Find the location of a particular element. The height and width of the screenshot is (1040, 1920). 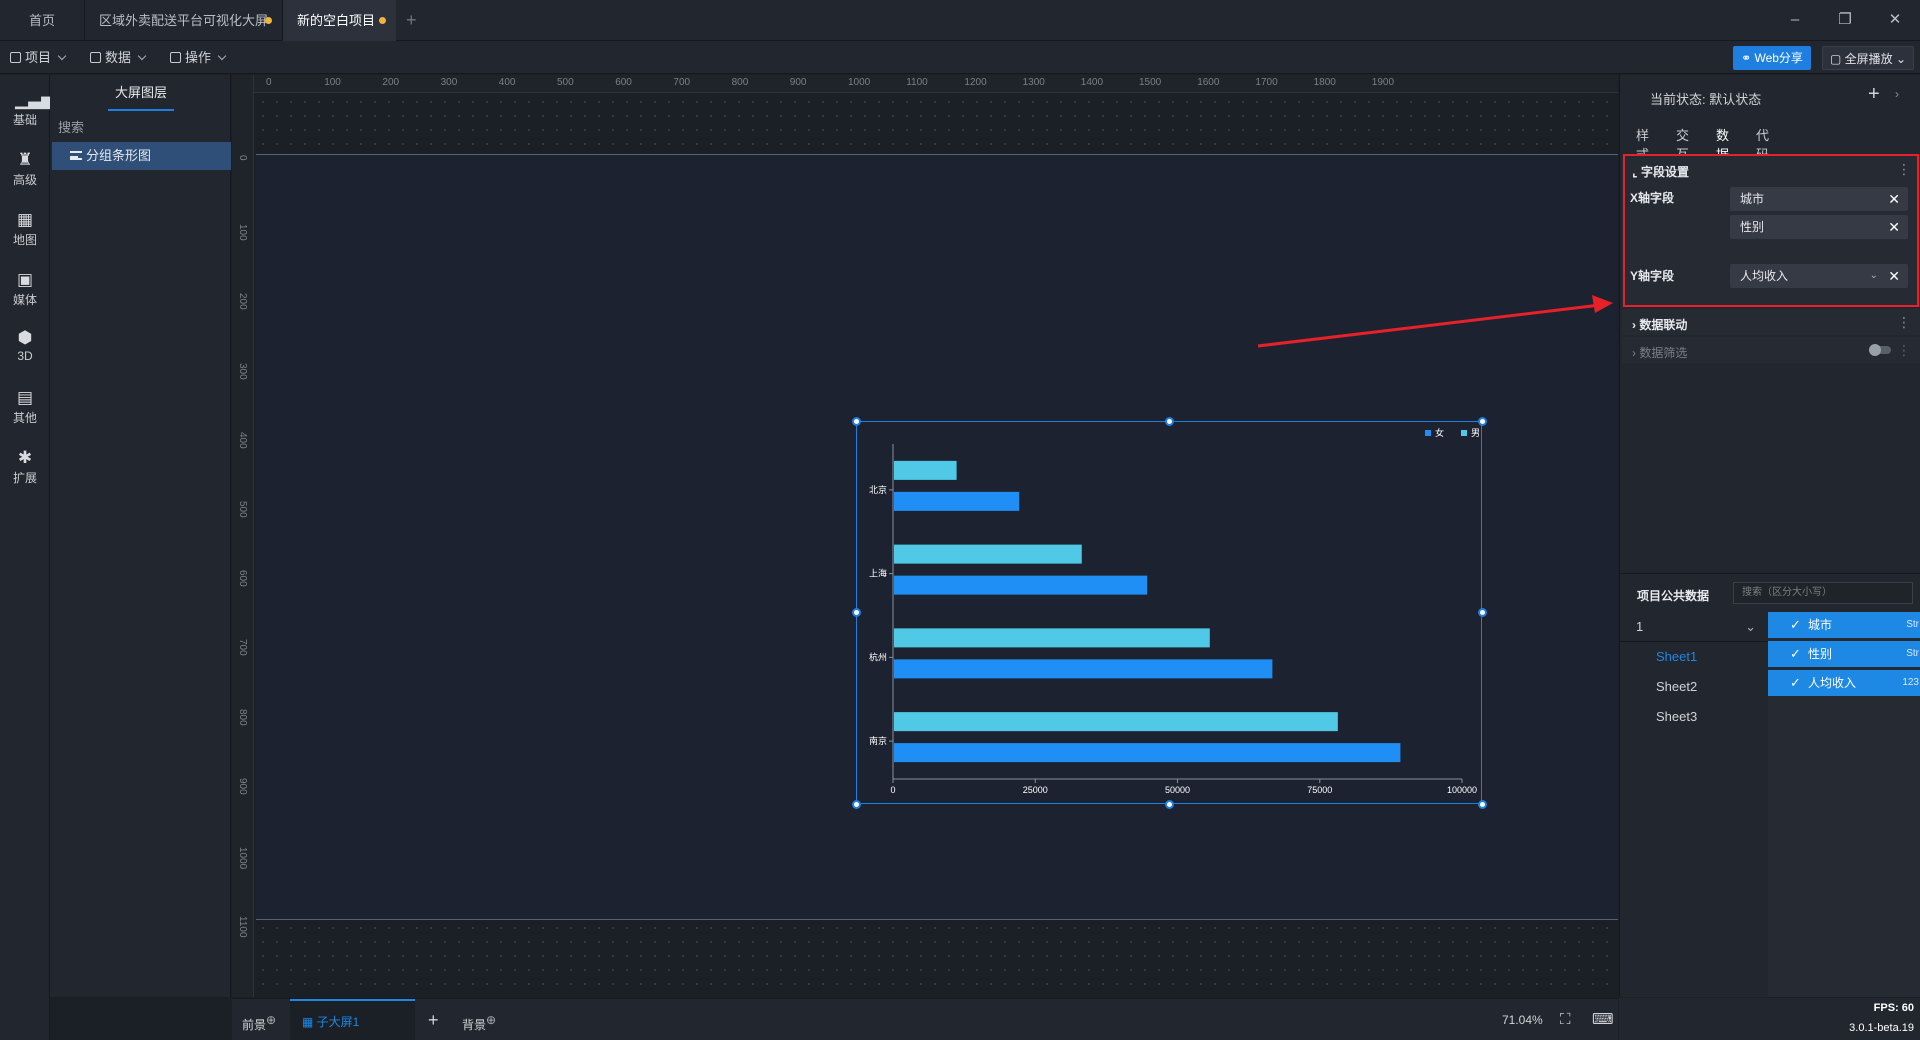

sheet-item-1: Sheet1 is located at coordinates (1694, 657).